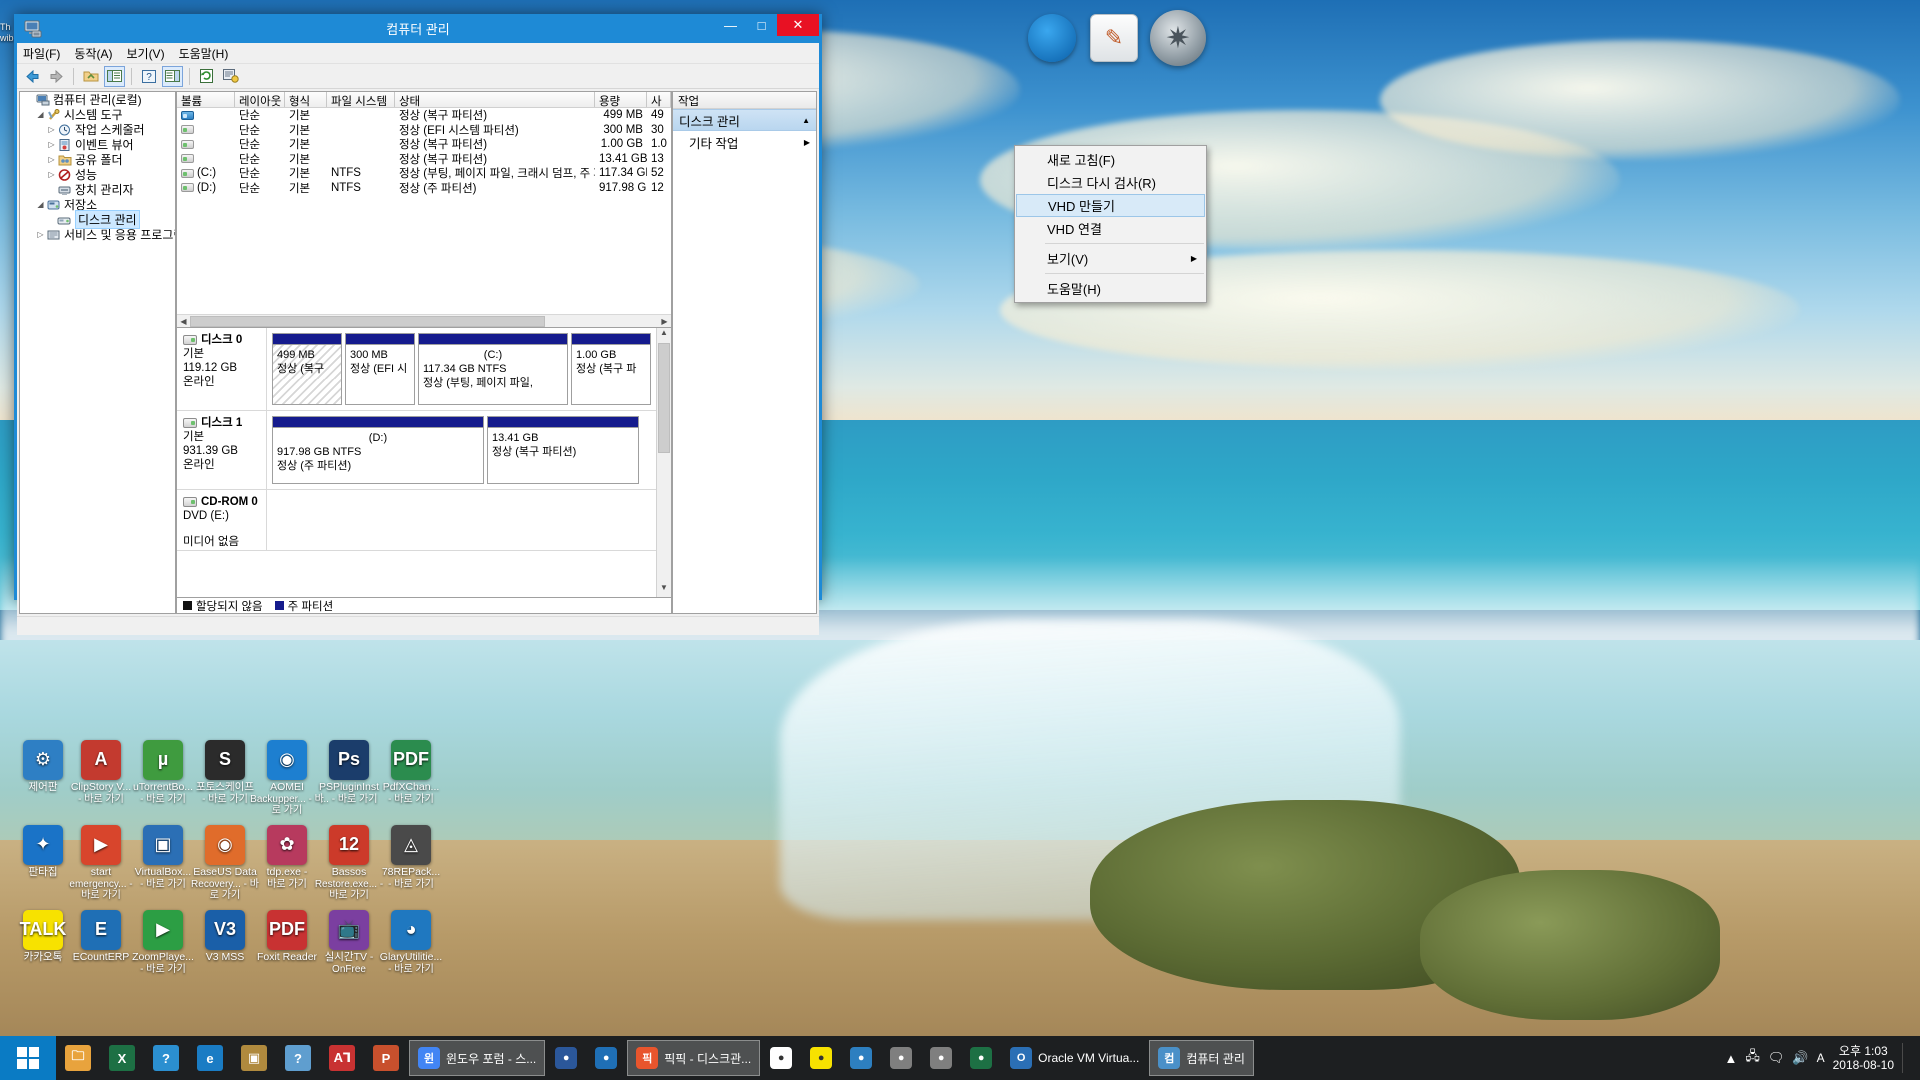 Image resolution: width=1920 pixels, height=1080 pixels. What do you see at coordinates (730, 25) in the screenshot?
I see `minimize-button: ―` at bounding box center [730, 25].